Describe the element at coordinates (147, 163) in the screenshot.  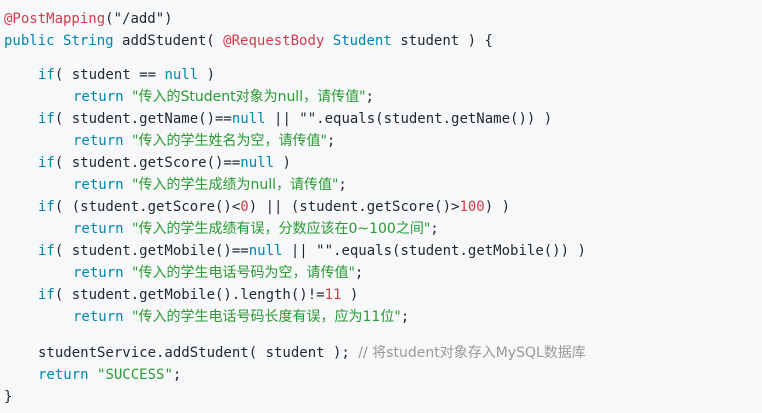
I see `code-text: ( student.getScore()==` at that location.